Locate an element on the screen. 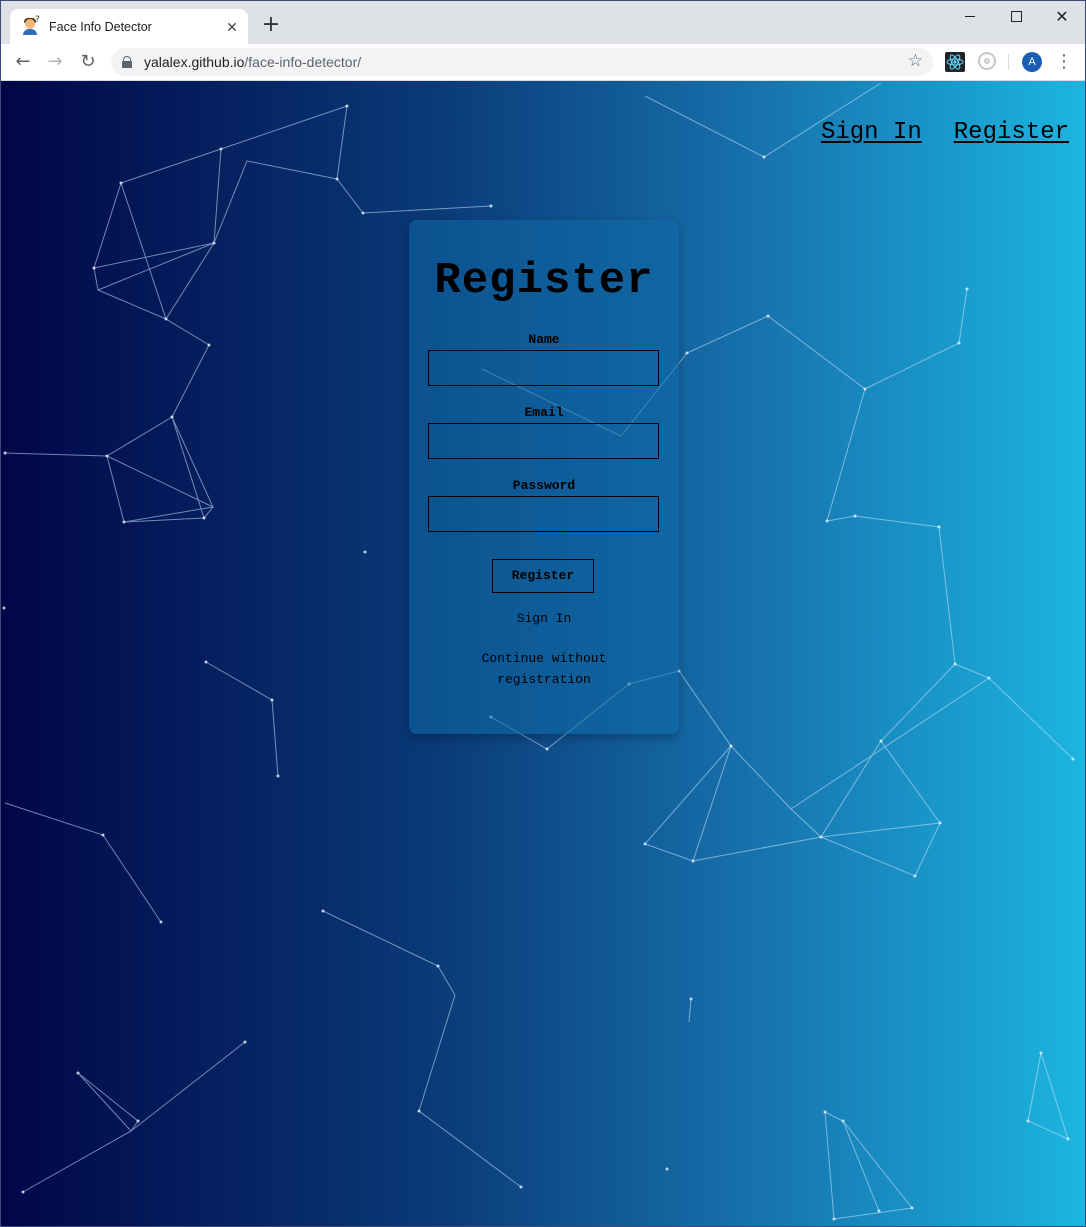 This screenshot has width=1086, height=1227. tab-title: Face Info Detector is located at coordinates (100, 26).